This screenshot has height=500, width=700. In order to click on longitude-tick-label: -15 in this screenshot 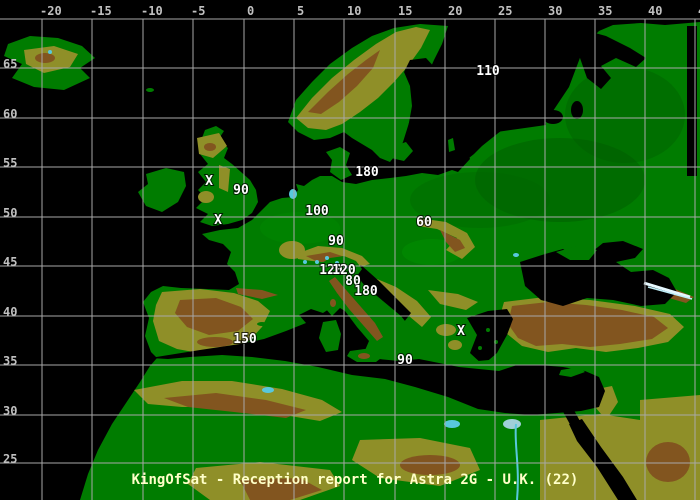, I will do `click(101, 11)`.